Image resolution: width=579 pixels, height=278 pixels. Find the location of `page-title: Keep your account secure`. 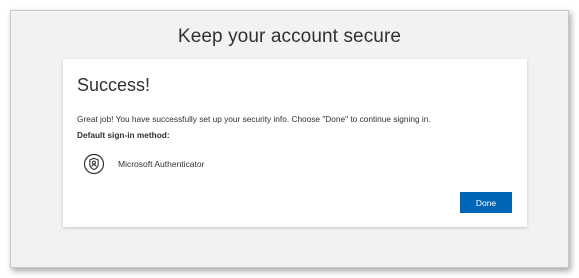

page-title: Keep your account secure is located at coordinates (289, 36).